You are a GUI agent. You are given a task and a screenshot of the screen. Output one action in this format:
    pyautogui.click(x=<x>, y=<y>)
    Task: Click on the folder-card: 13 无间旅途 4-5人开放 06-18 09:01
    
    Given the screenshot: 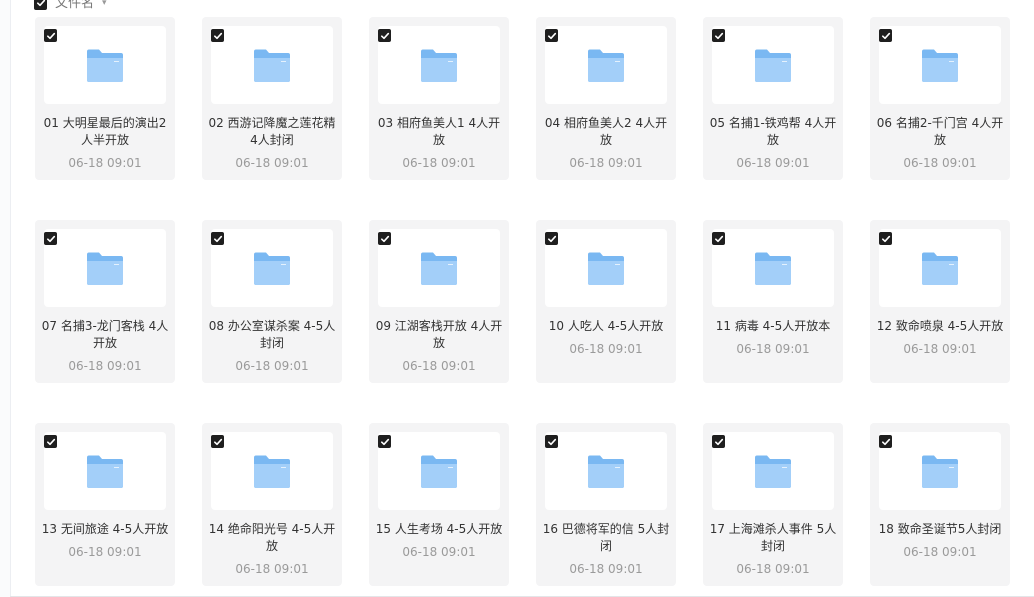 What is the action you would take?
    pyautogui.click(x=105, y=504)
    